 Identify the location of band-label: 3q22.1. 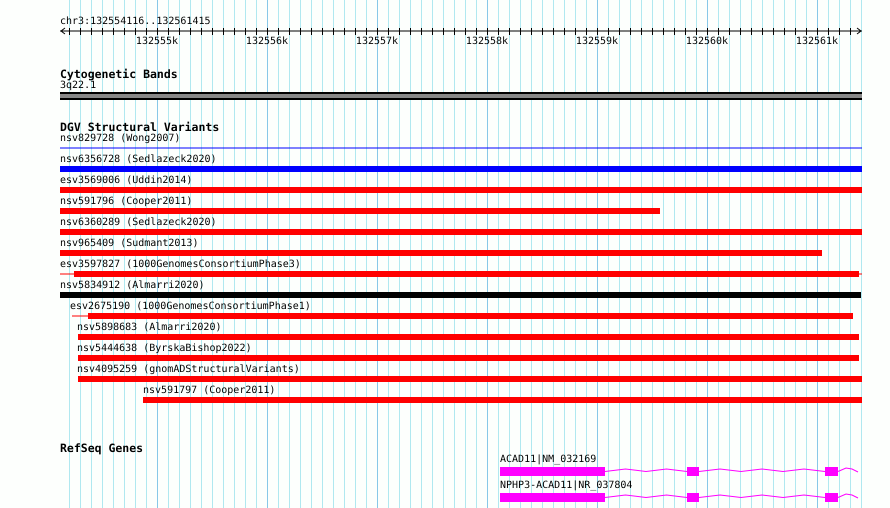
(78, 85).